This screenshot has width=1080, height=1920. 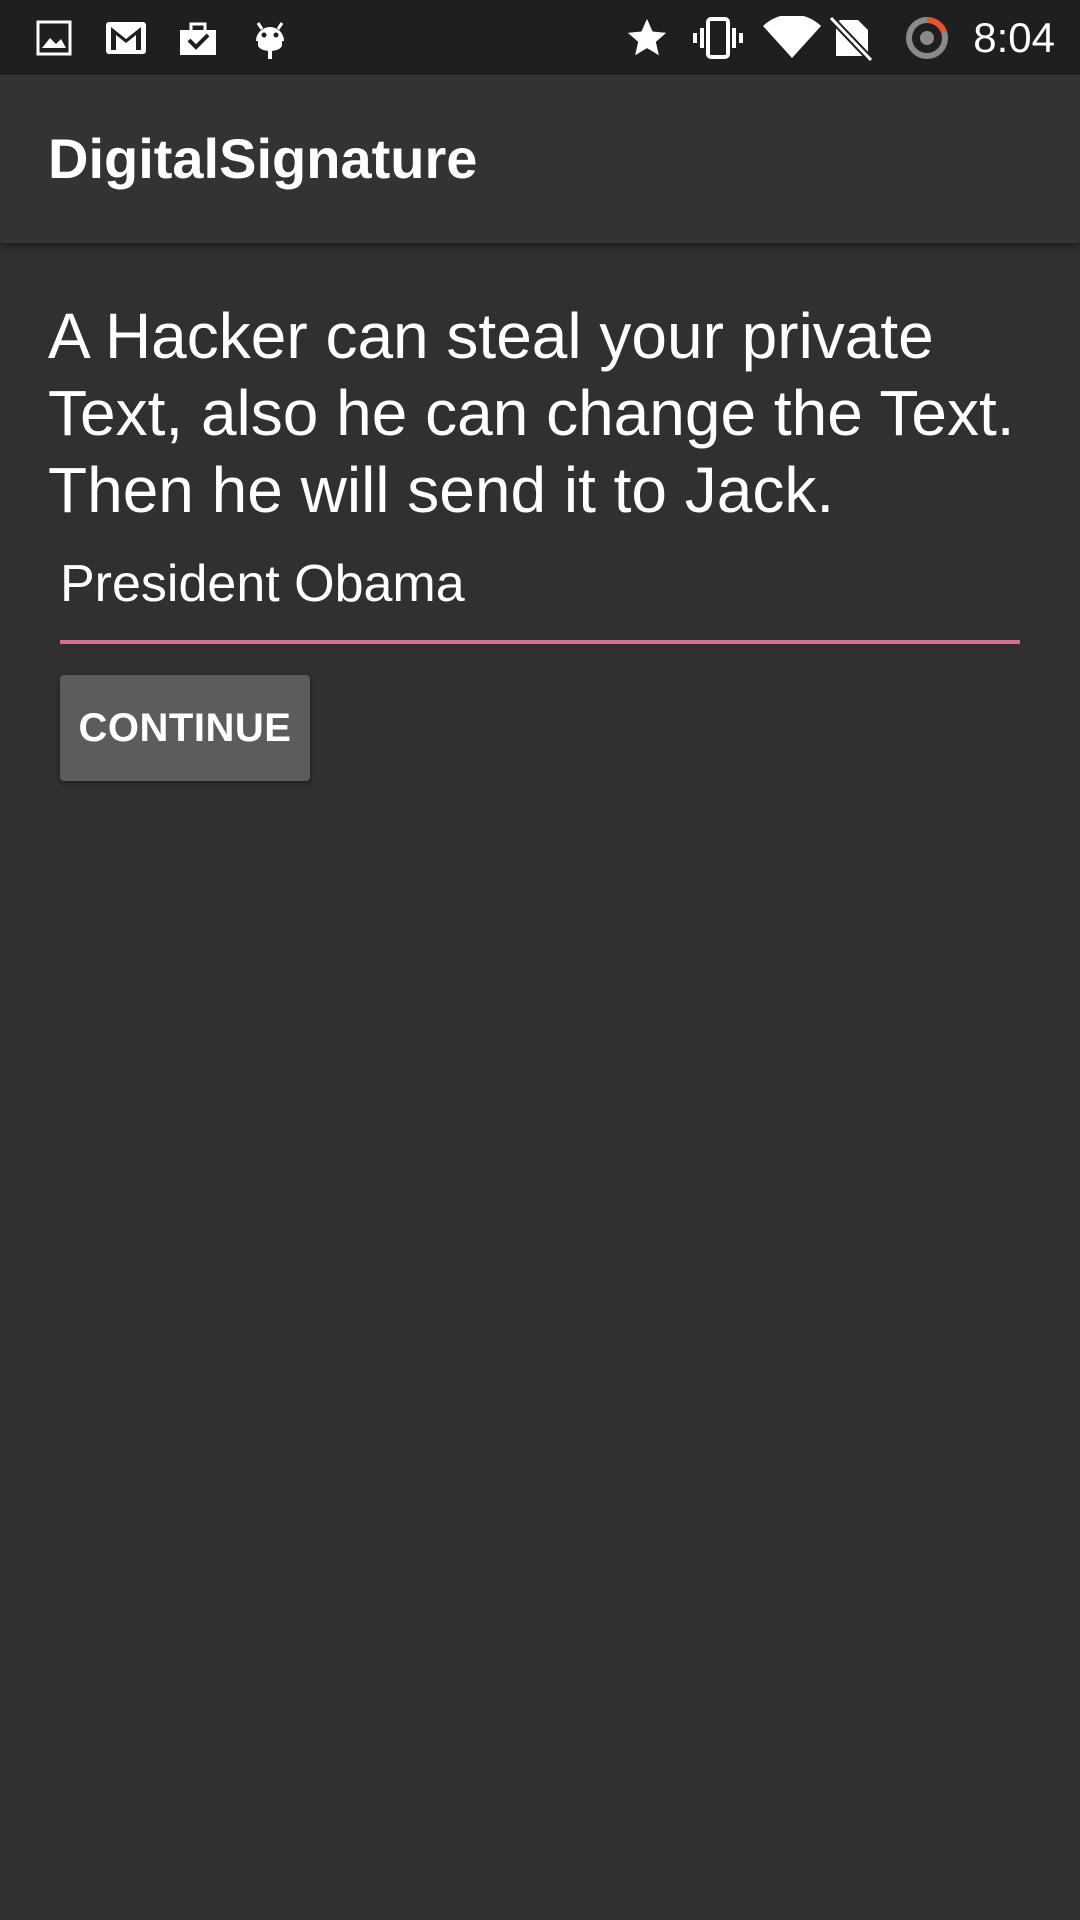 What do you see at coordinates (792, 37) in the screenshot?
I see `wifi-icon` at bounding box center [792, 37].